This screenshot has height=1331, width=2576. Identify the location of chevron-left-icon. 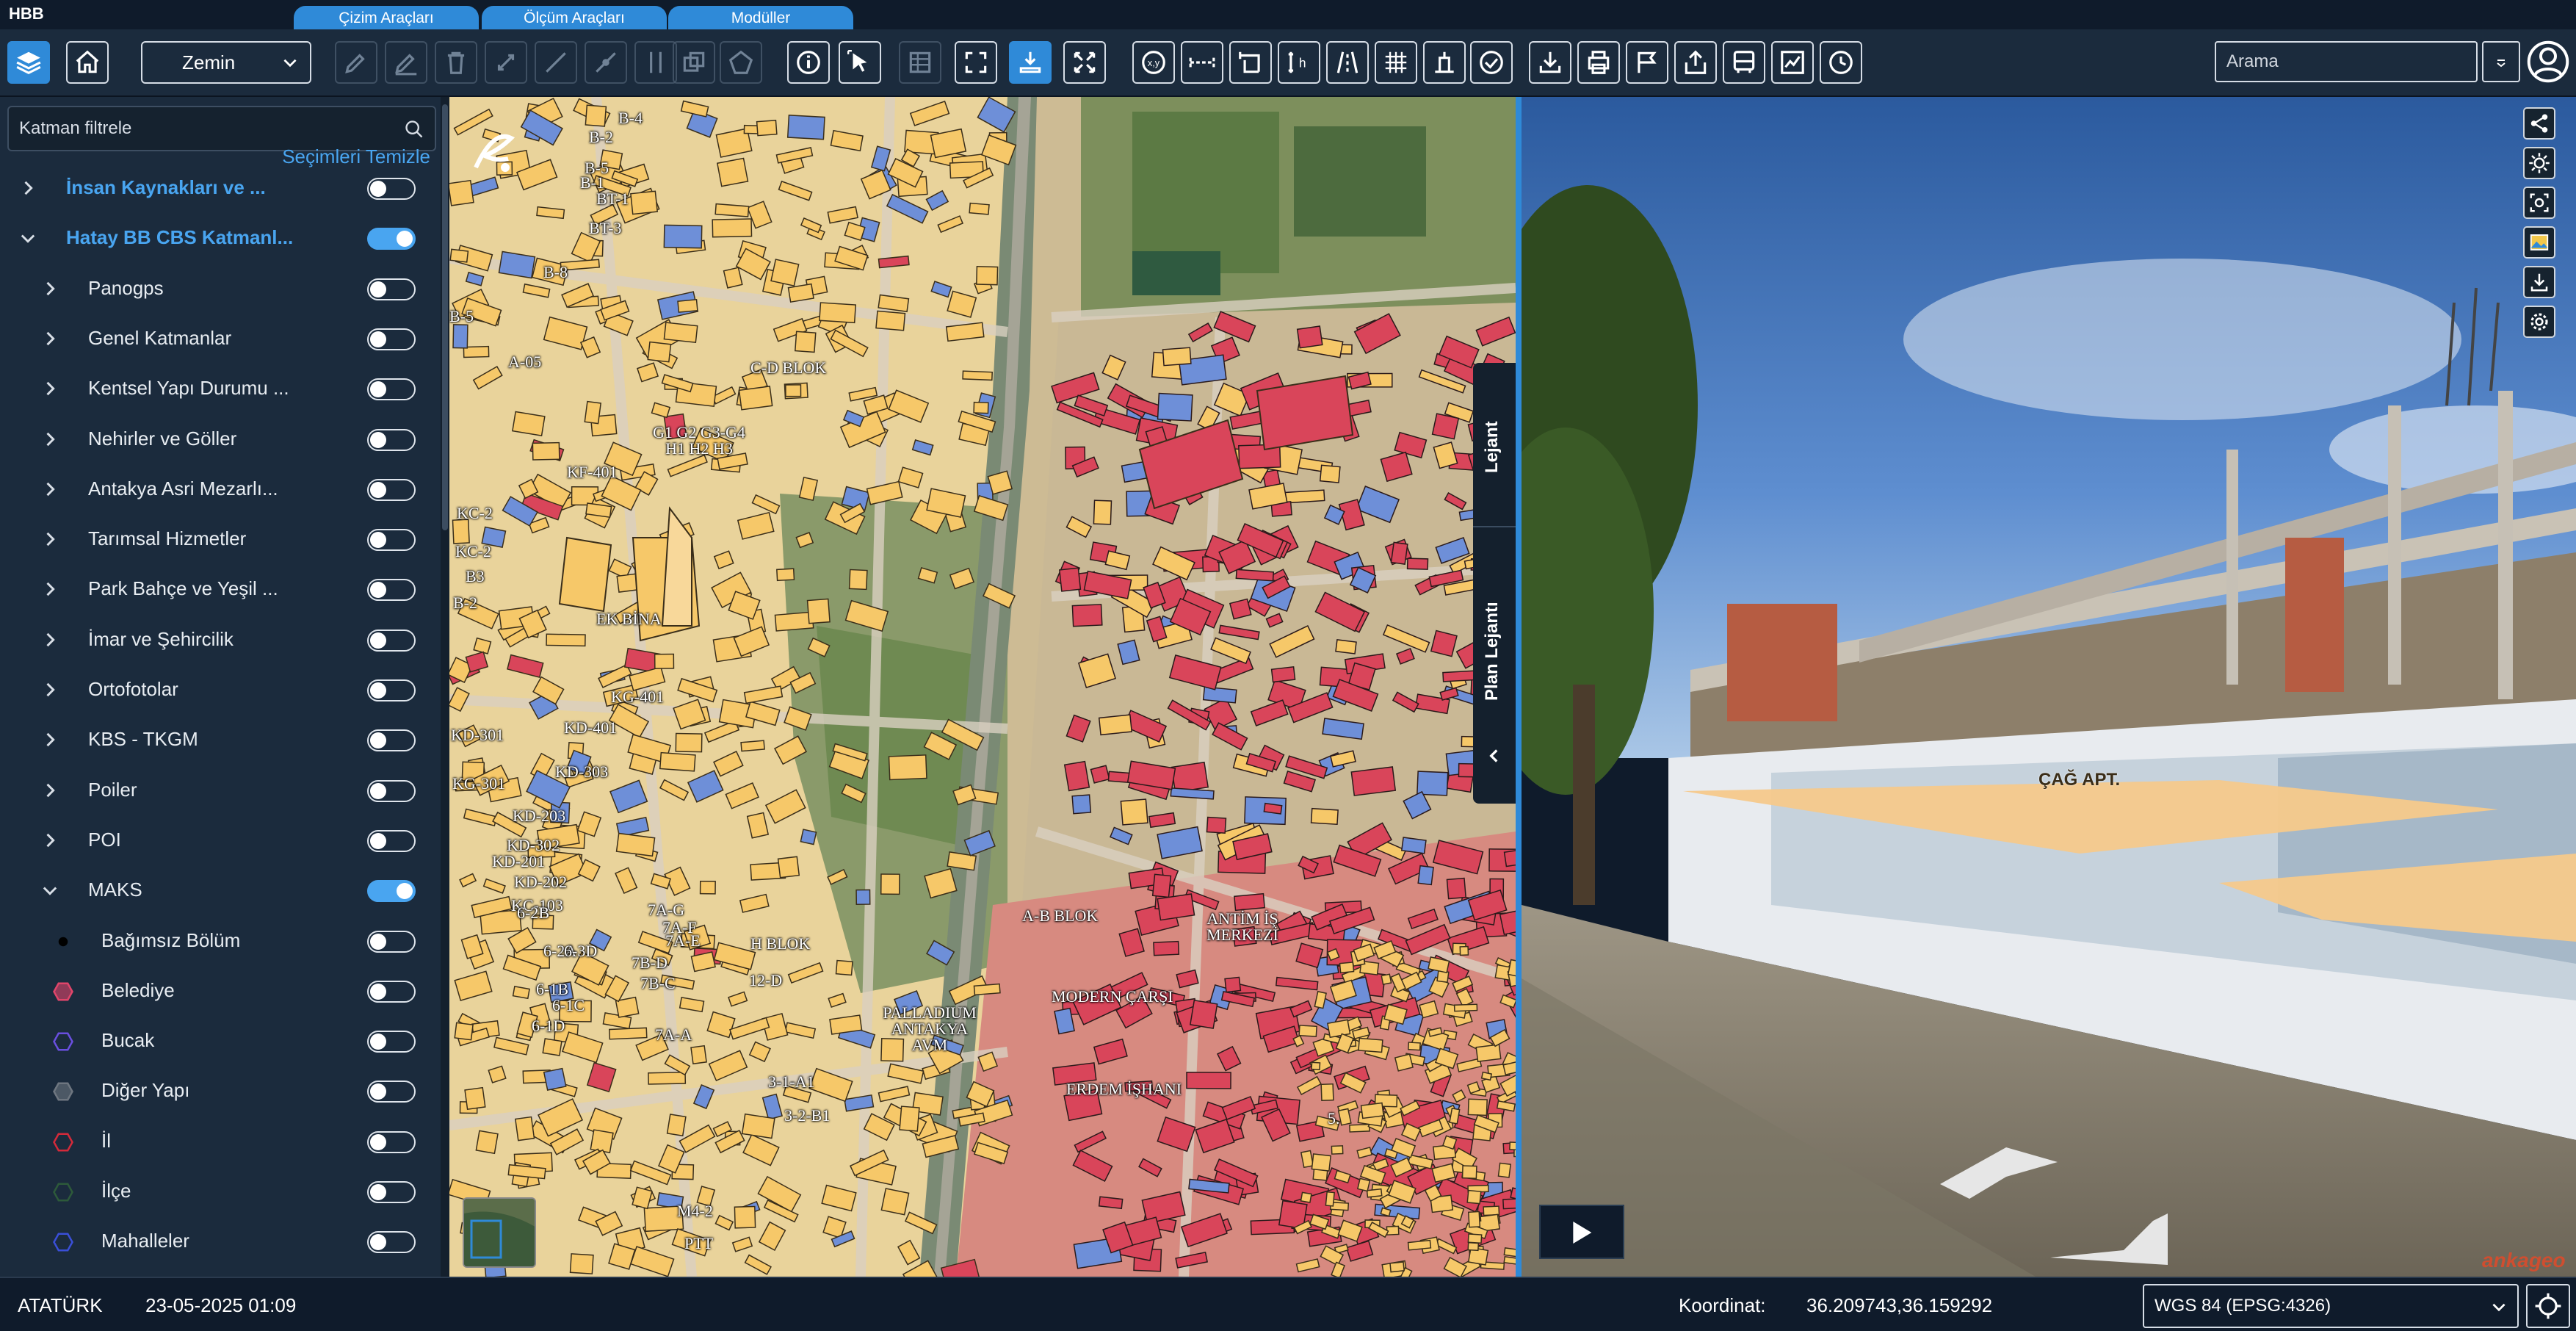
(1494, 756).